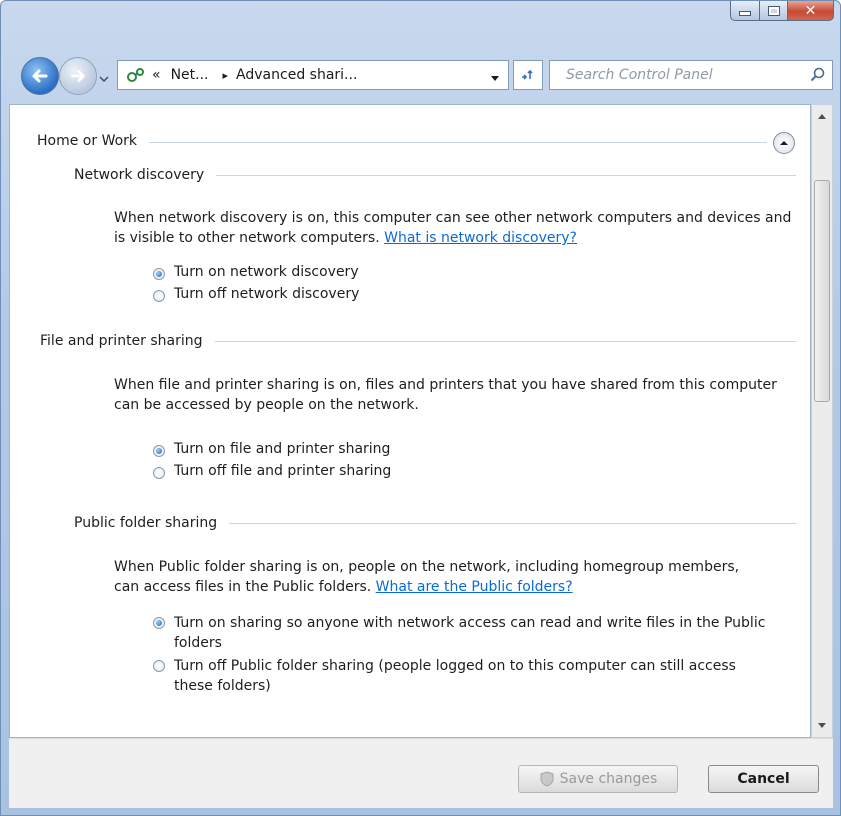  Describe the element at coordinates (547, 779) in the screenshot. I see `shield-icon` at that location.